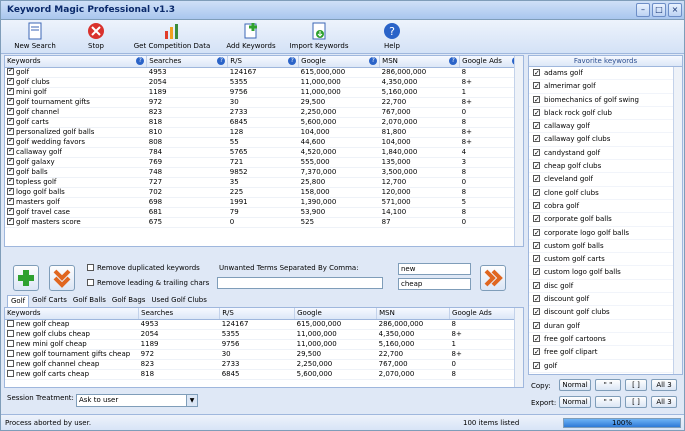 The image size is (685, 431). Describe the element at coordinates (264, 182) in the screenshot. I see `table-row: topless golf 727 35 25,800 12,700 0` at that location.